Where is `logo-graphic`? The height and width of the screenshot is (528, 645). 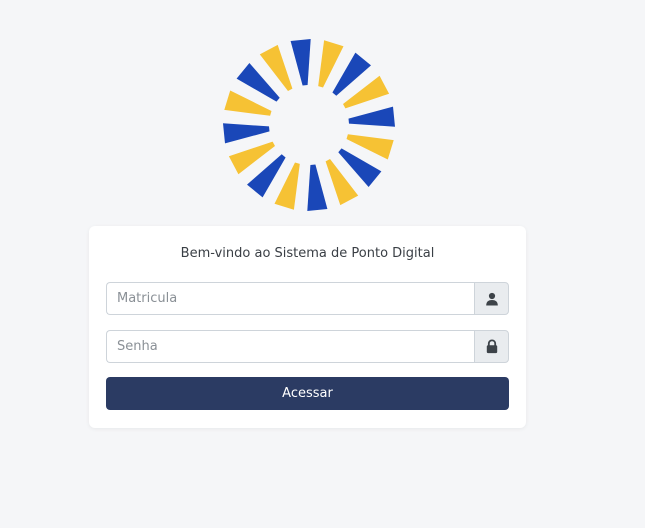
logo-graphic is located at coordinates (309, 125).